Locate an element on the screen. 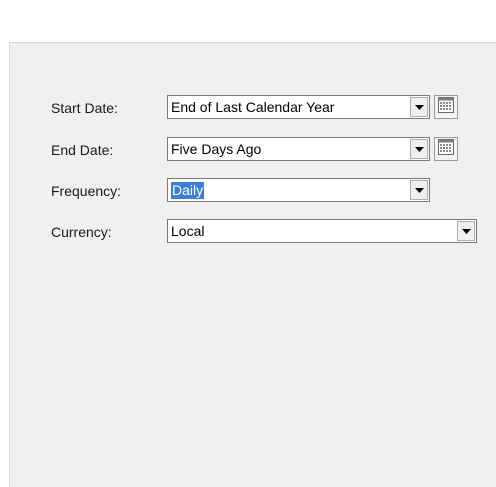 This screenshot has height=487, width=496. start-date-row: Start Date: End of Last Calendar Year is located at coordinates (253, 108).